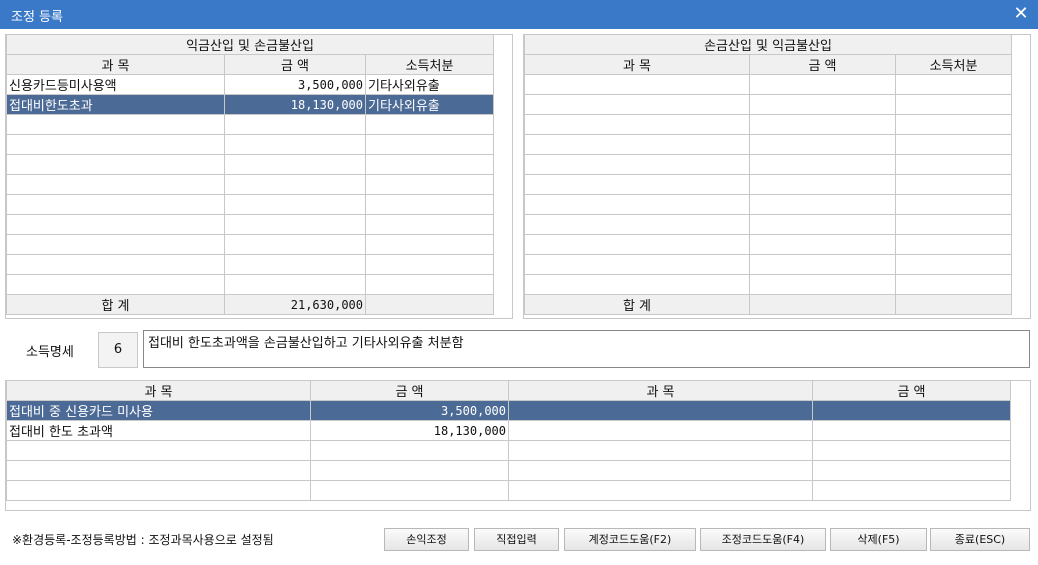 The height and width of the screenshot is (565, 1038). I want to click on settings-note: ※환경등록-조정등록방법 : 조정과목사용으로 설정됨, so click(143, 540).